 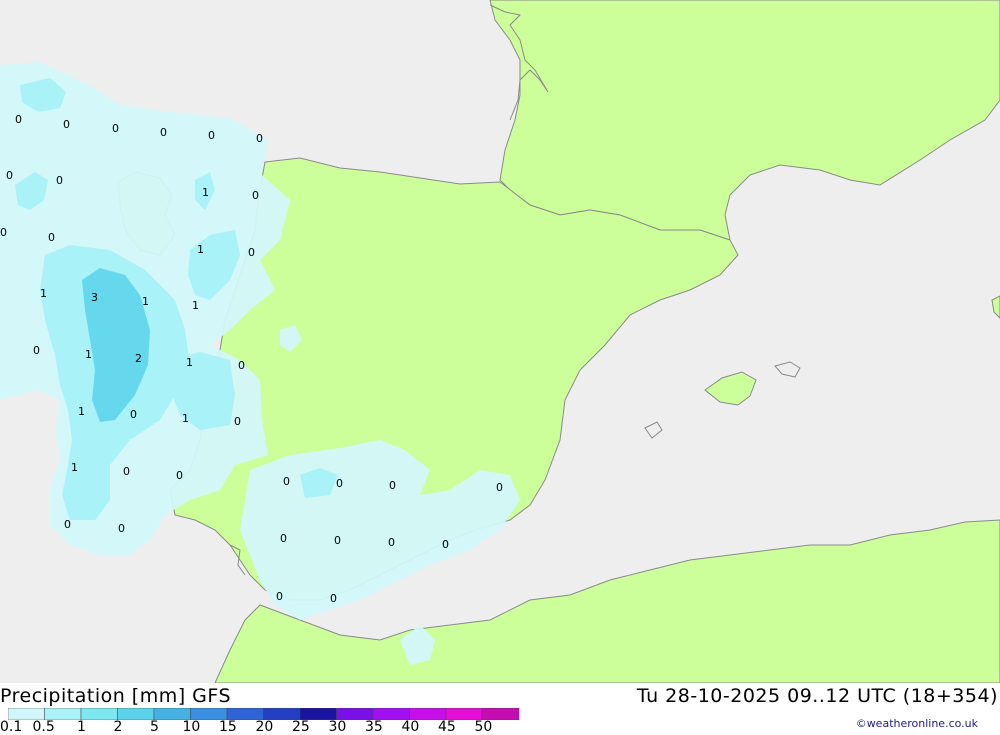 What do you see at coordinates (917, 723) in the screenshot?
I see `credit-link: ©weatheronline.co.uk` at bounding box center [917, 723].